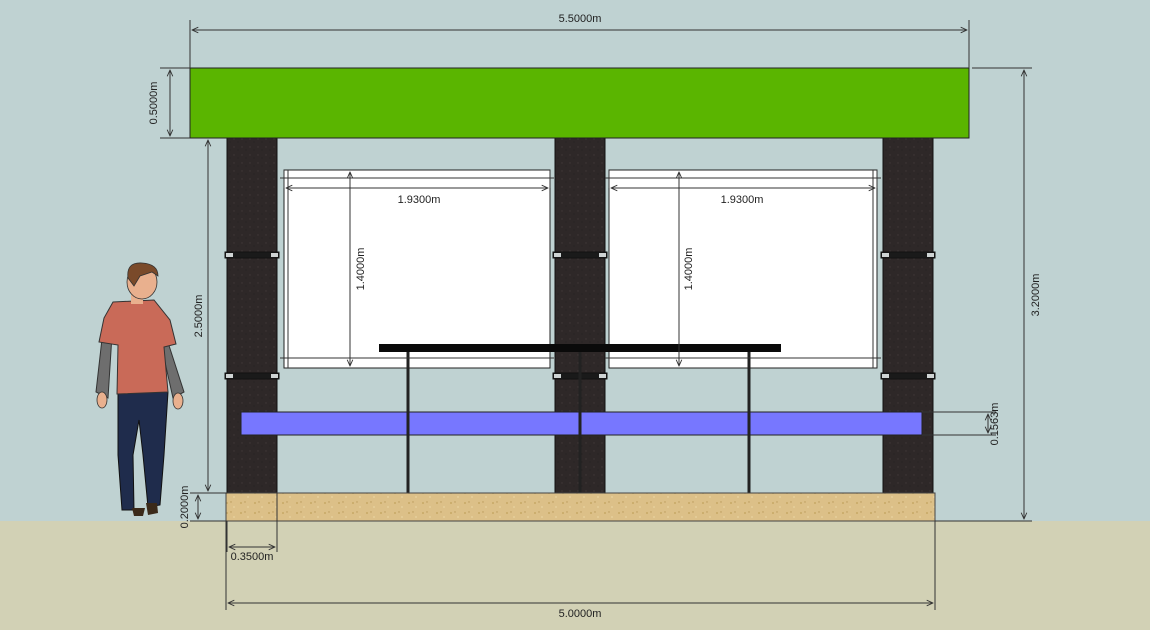 Image resolution: width=1150 pixels, height=630 pixels. What do you see at coordinates (995, 424) in the screenshot?
I see `dim-bench-height: 0.1563m` at bounding box center [995, 424].